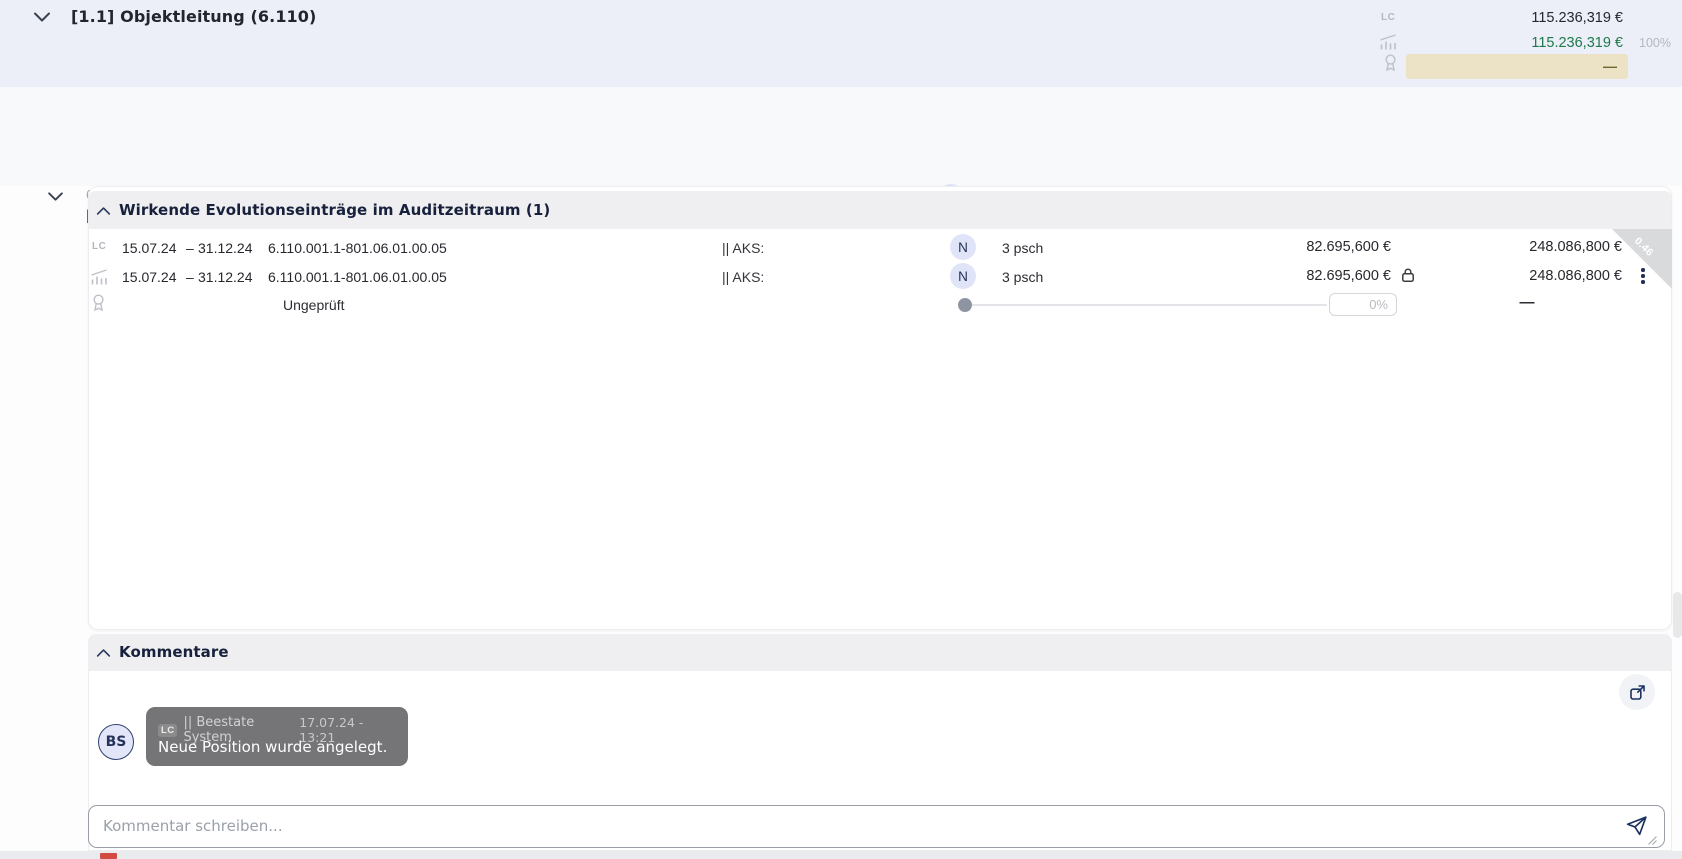 Image resolution: width=1682 pixels, height=859 pixels. Describe the element at coordinates (1363, 304) in the screenshot. I see `entry-percent-input` at that location.